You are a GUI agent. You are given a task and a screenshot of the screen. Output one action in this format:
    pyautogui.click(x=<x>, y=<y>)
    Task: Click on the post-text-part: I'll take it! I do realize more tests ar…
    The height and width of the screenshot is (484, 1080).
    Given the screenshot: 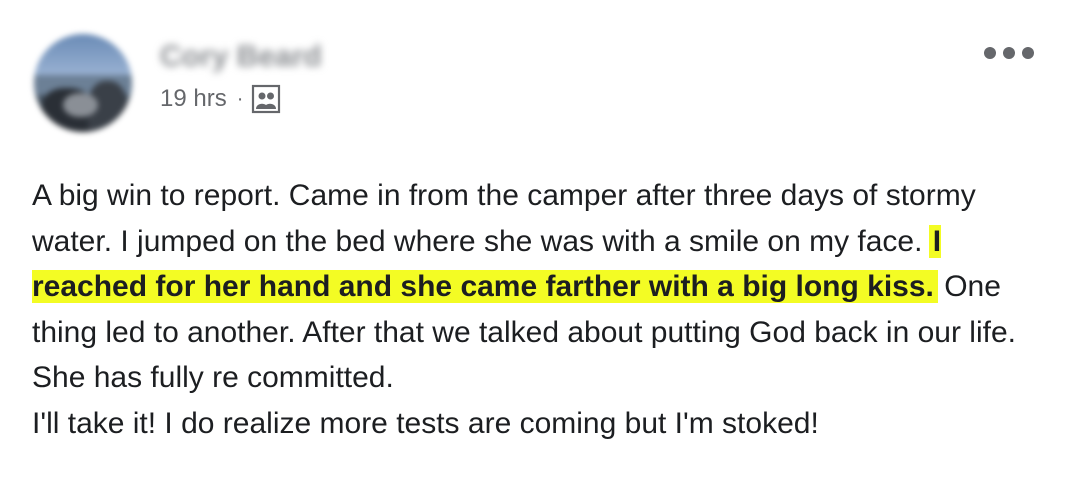 What is the action you would take?
    pyautogui.click(x=425, y=423)
    